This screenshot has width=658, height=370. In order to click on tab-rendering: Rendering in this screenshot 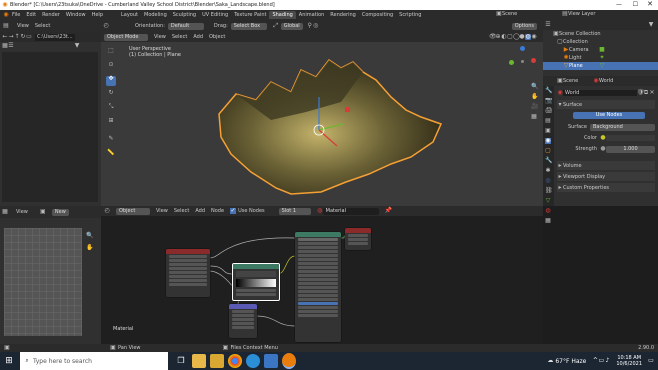, I will do `click(343, 15)`.